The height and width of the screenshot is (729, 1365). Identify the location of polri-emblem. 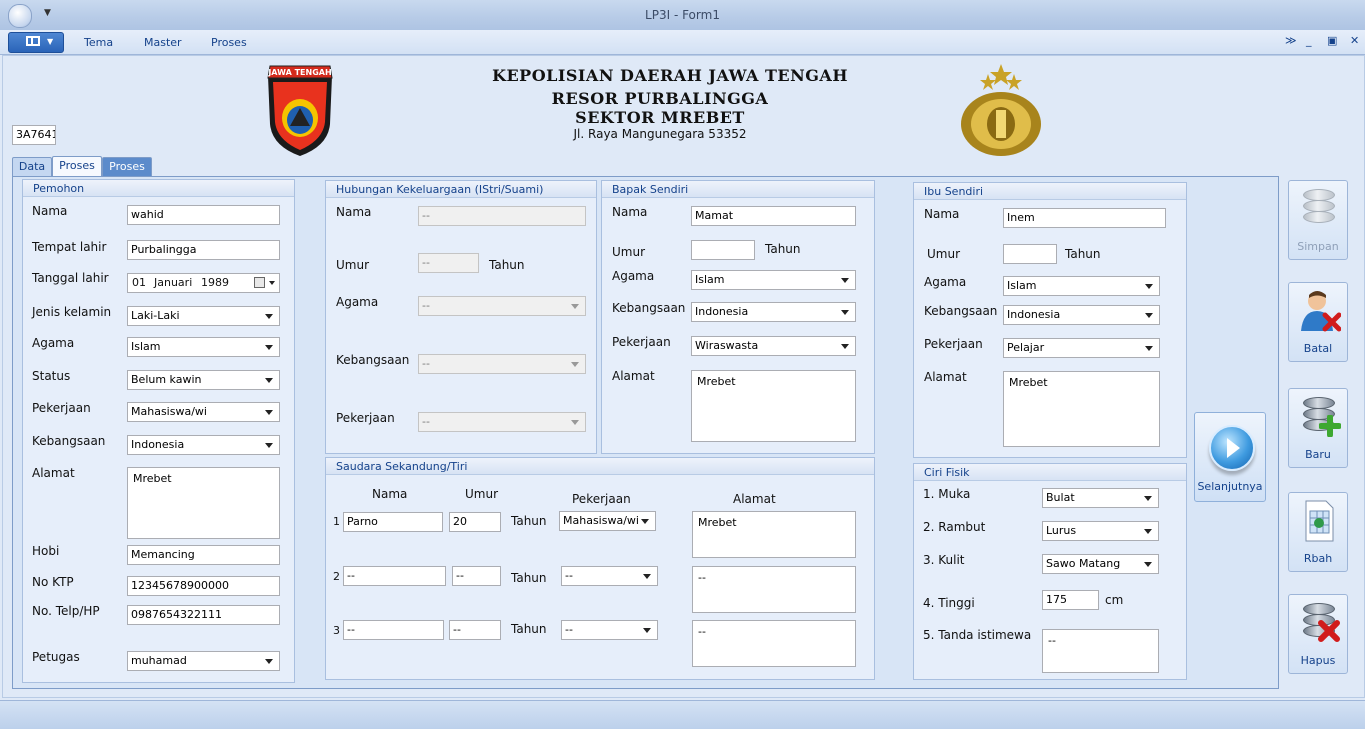
(1001, 110).